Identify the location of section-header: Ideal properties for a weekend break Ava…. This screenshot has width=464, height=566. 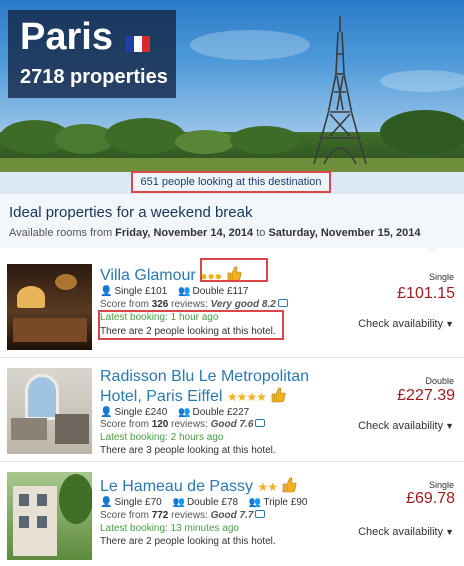
(232, 221).